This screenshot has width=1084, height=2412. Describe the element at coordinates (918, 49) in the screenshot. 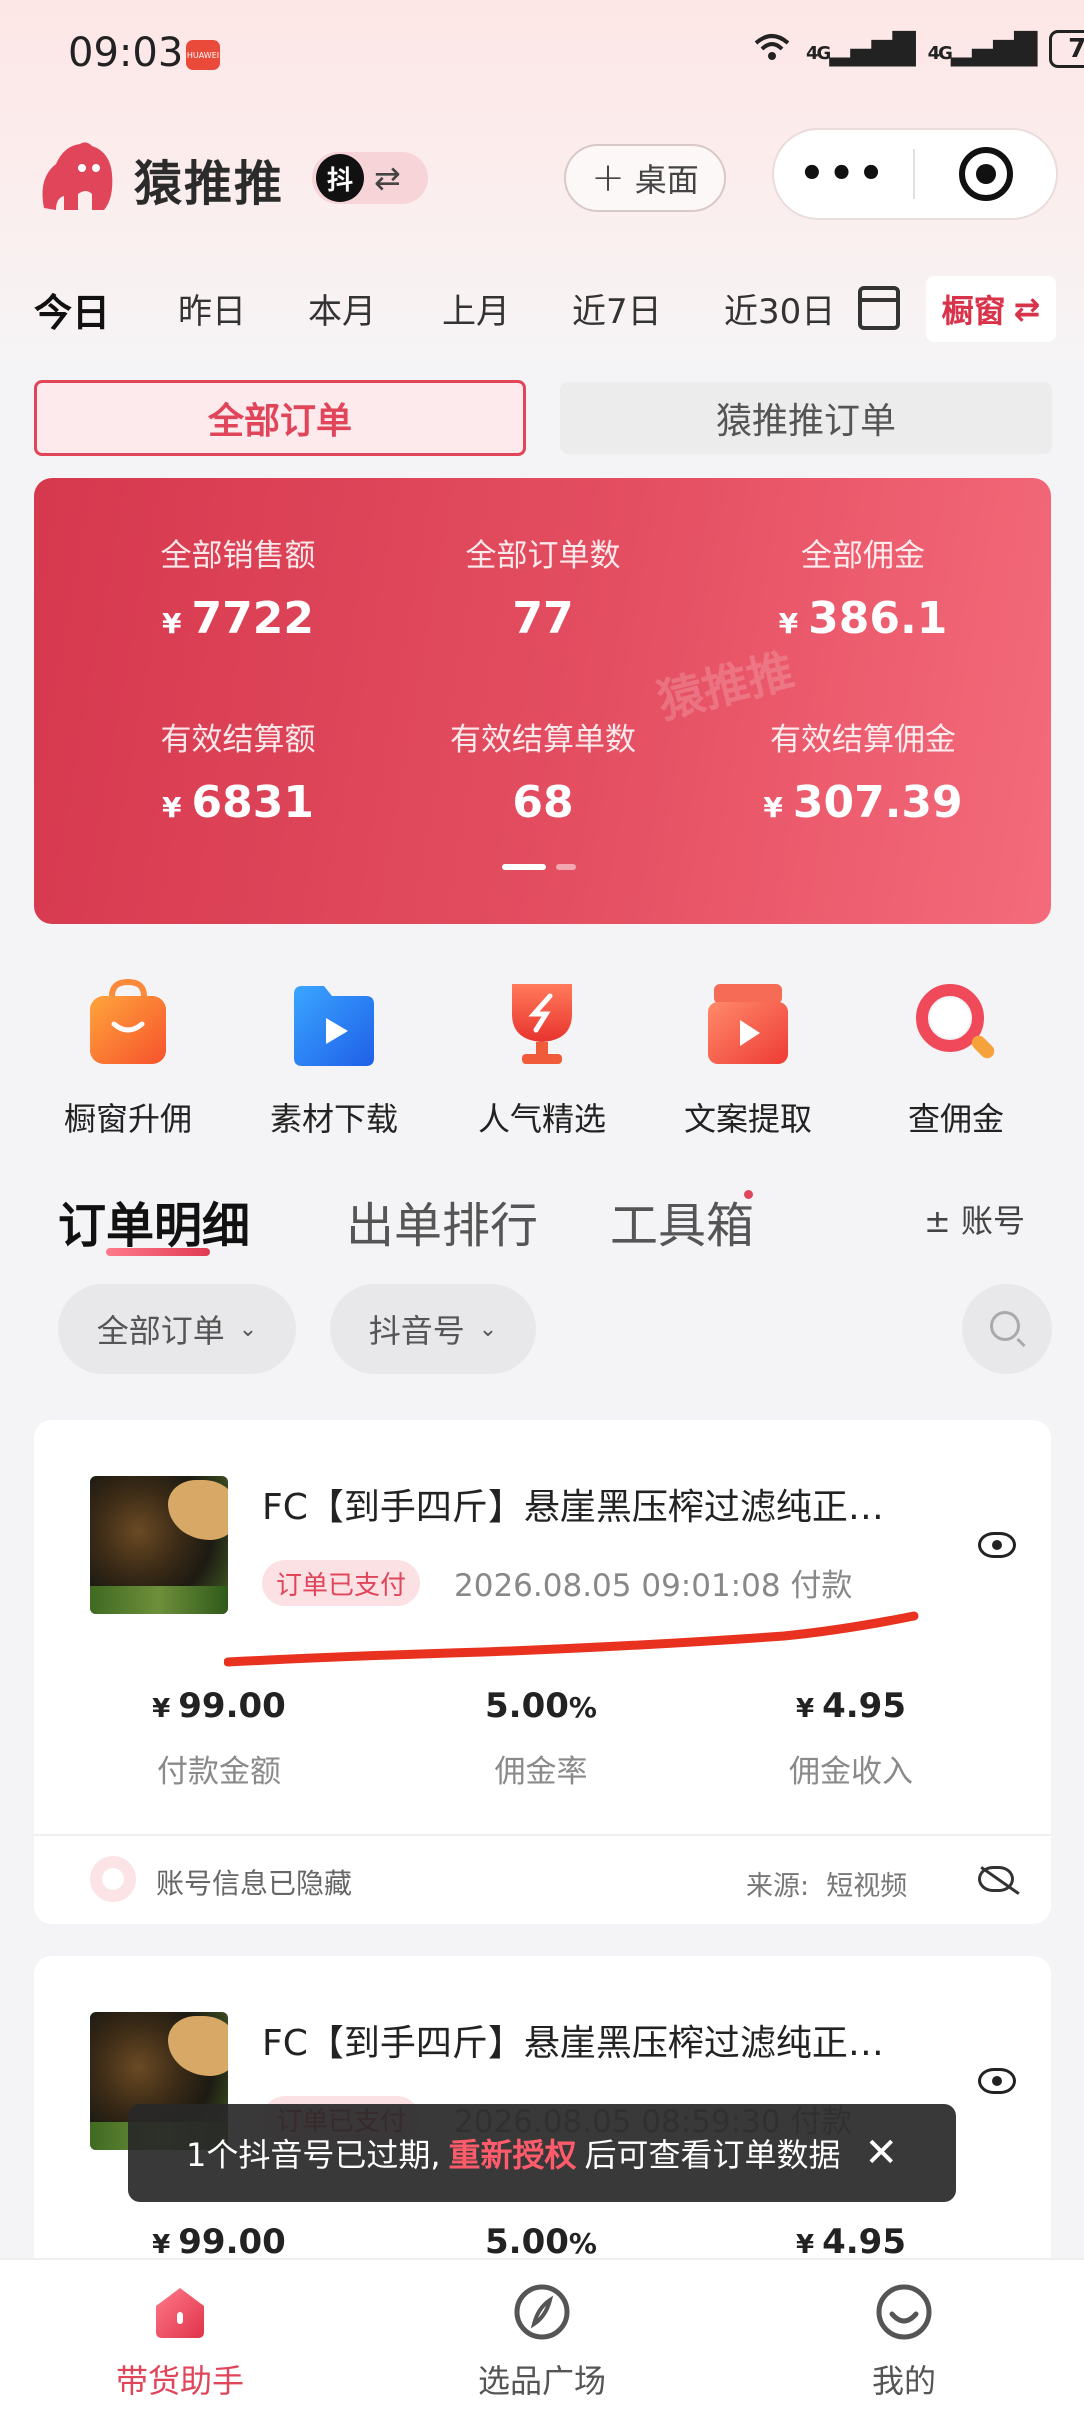

I see `status-indicators: 4G▂▄▆█ 4G▂▄▆█ 74` at that location.